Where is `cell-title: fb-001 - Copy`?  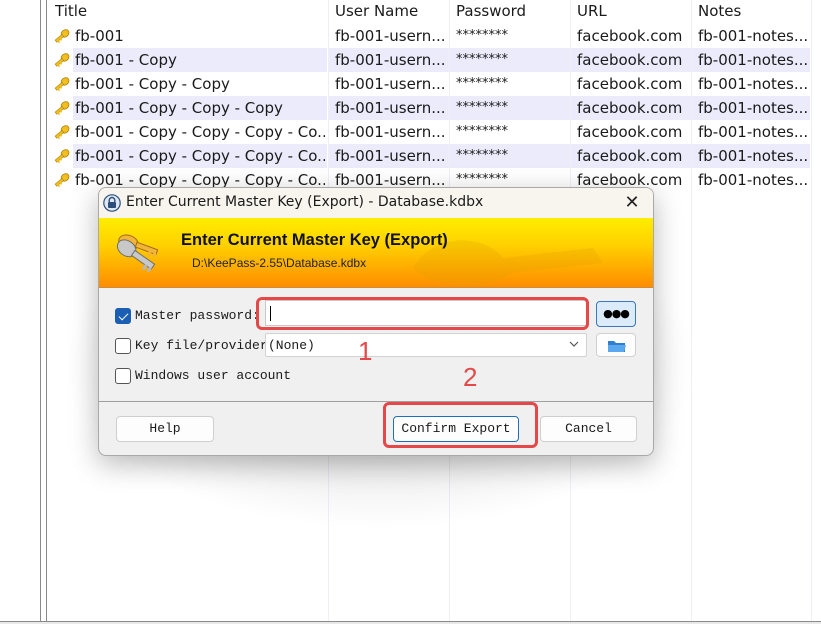
cell-title: fb-001 - Copy is located at coordinates (126, 60).